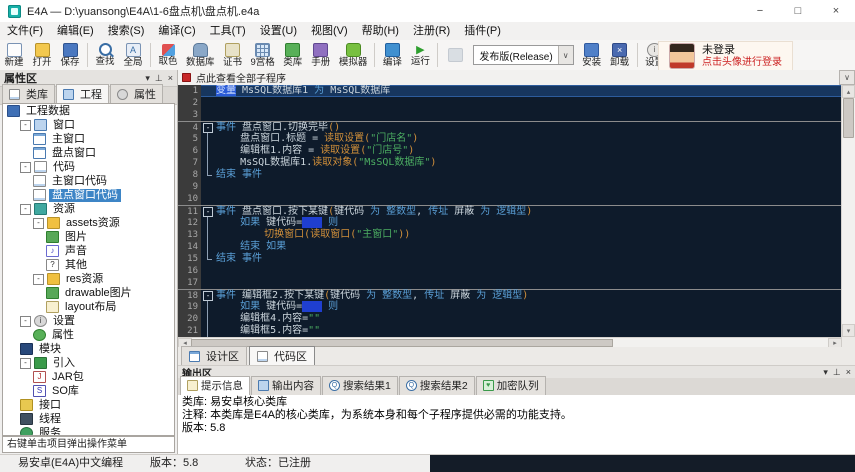  What do you see at coordinates (510, 199) in the screenshot?
I see `code-line: 10` at bounding box center [510, 199].